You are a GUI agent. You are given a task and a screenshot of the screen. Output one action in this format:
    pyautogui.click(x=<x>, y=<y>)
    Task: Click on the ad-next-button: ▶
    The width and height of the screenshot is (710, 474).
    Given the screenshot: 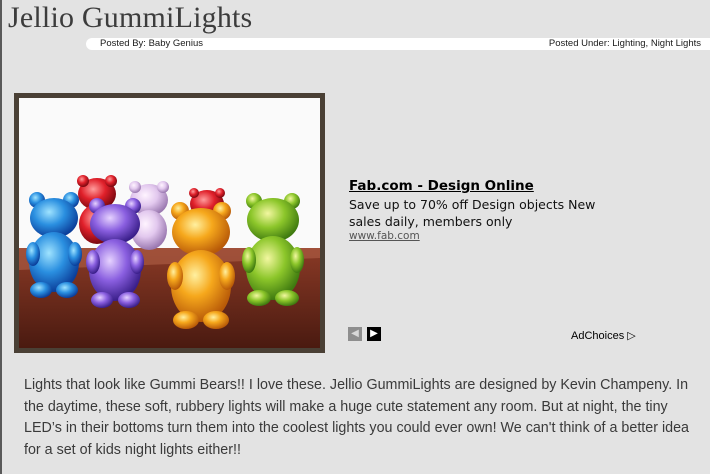 What is the action you would take?
    pyautogui.click(x=374, y=334)
    